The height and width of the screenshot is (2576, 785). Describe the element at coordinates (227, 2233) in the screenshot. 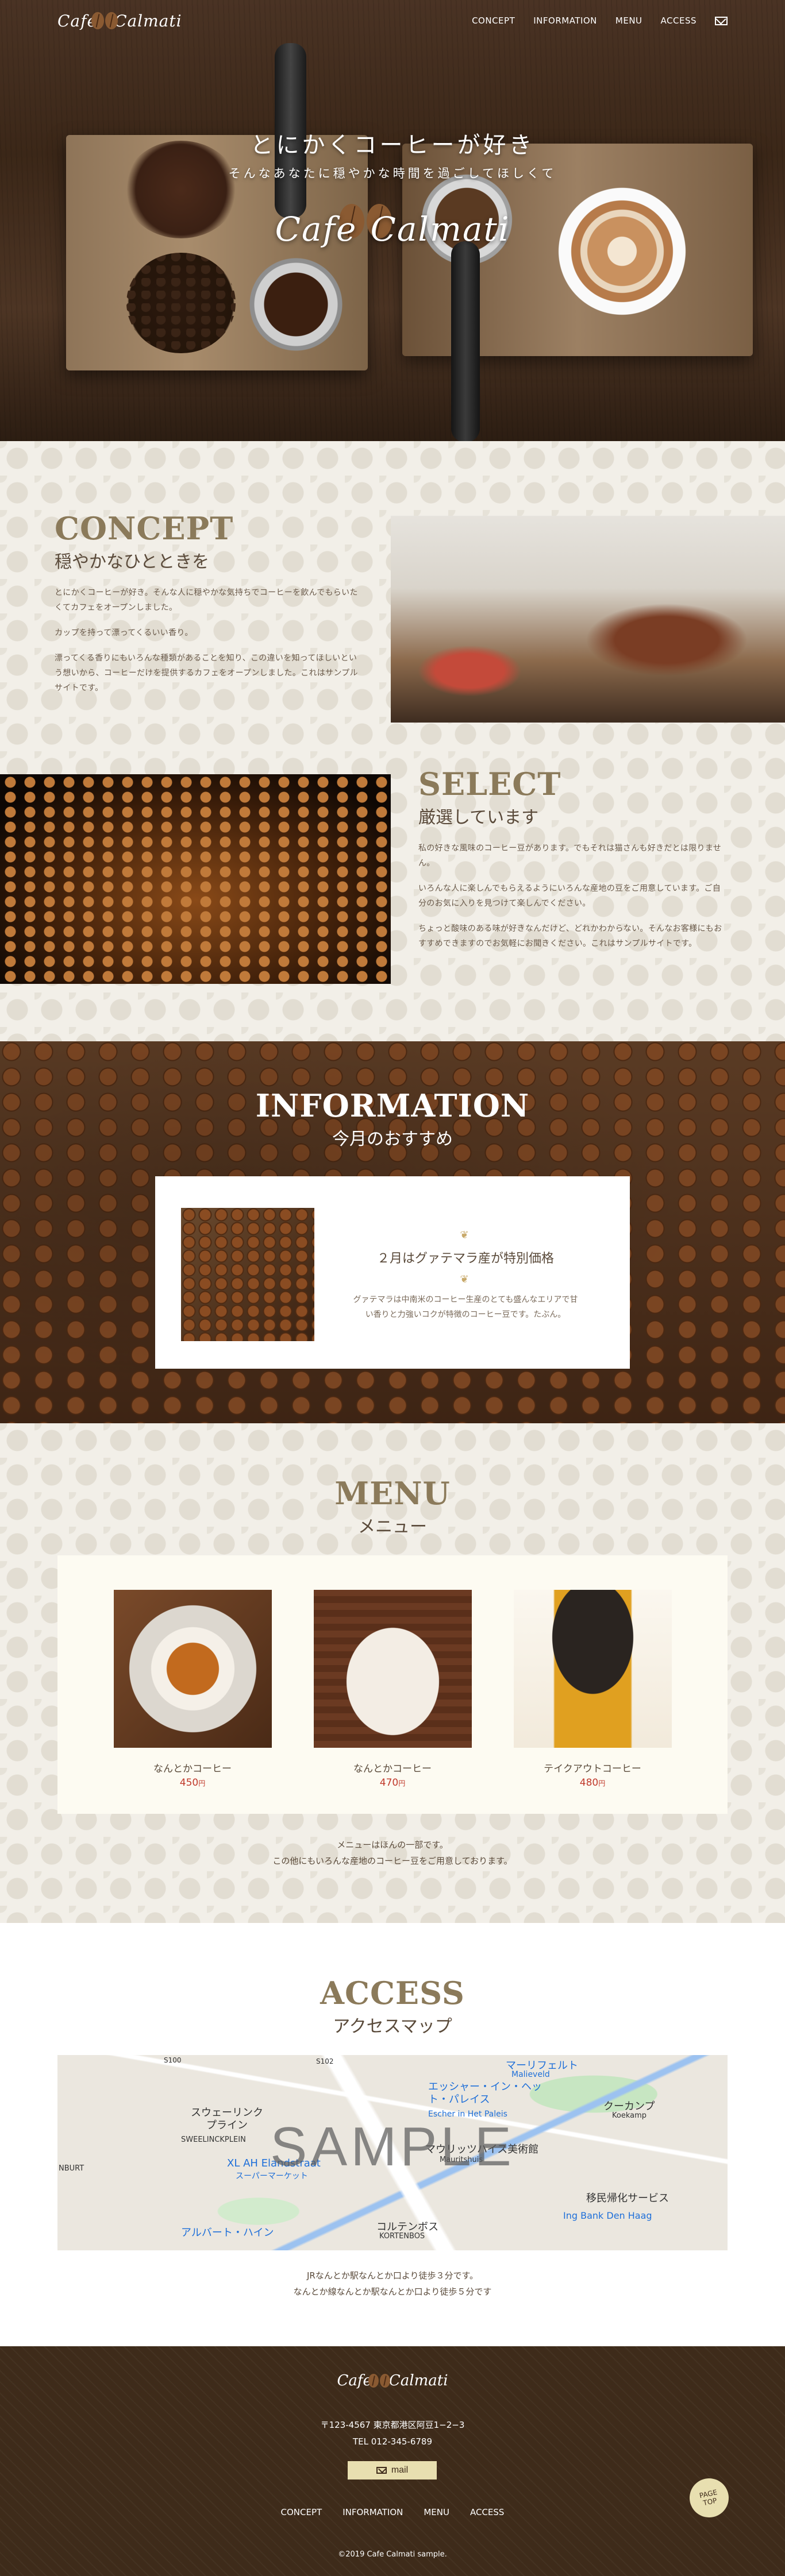

I see `map-label: アルバート・ハイン` at that location.